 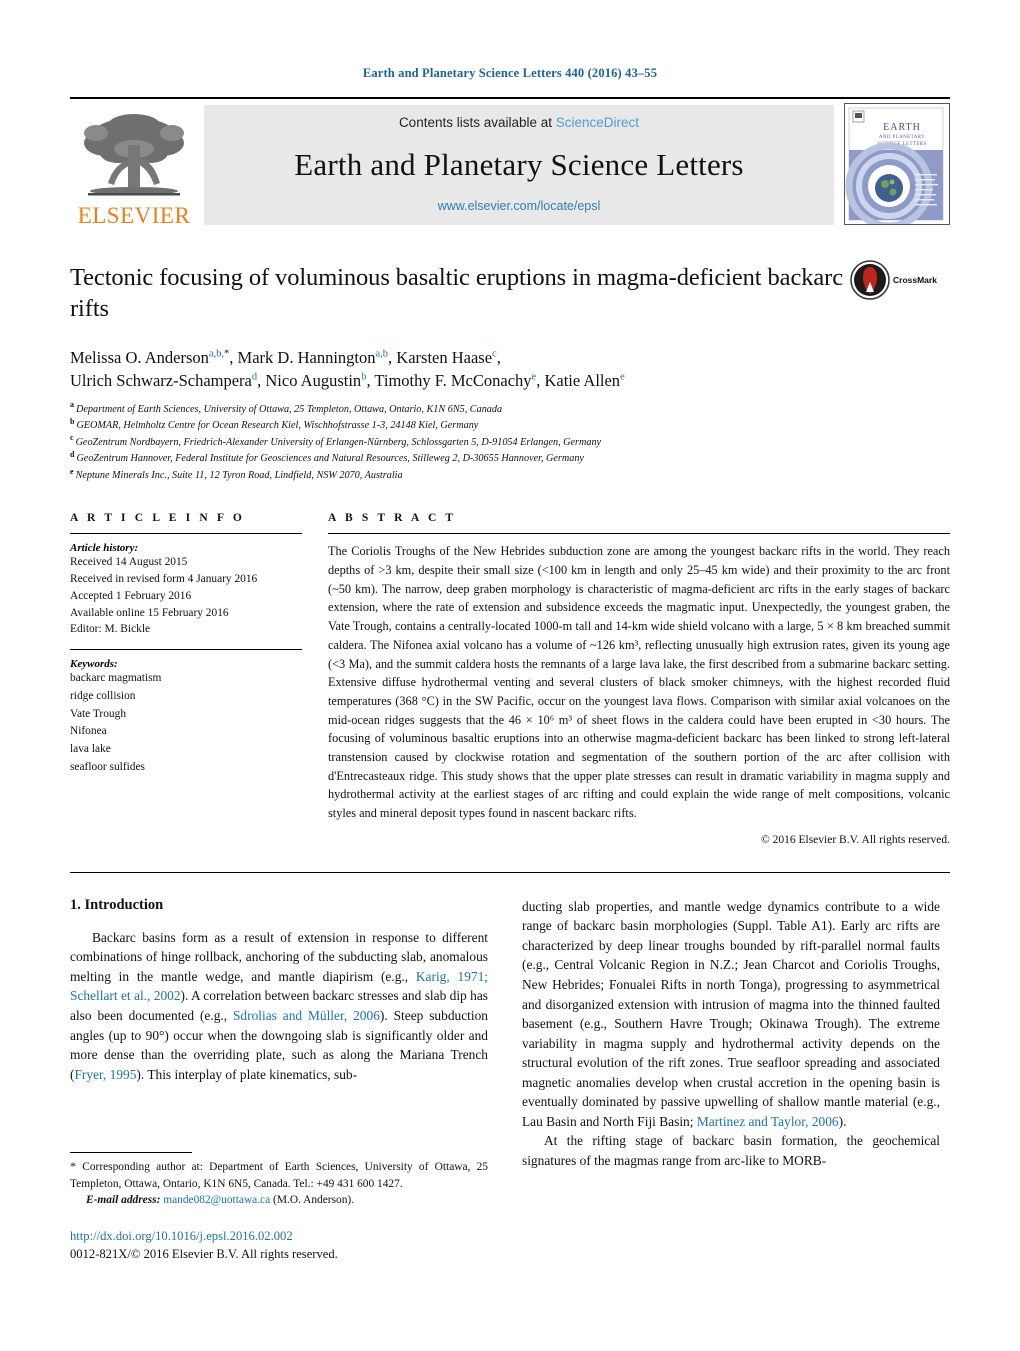 What do you see at coordinates (768, 1121) in the screenshot?
I see `citation-link: Martinez and Taylor, 2006` at bounding box center [768, 1121].